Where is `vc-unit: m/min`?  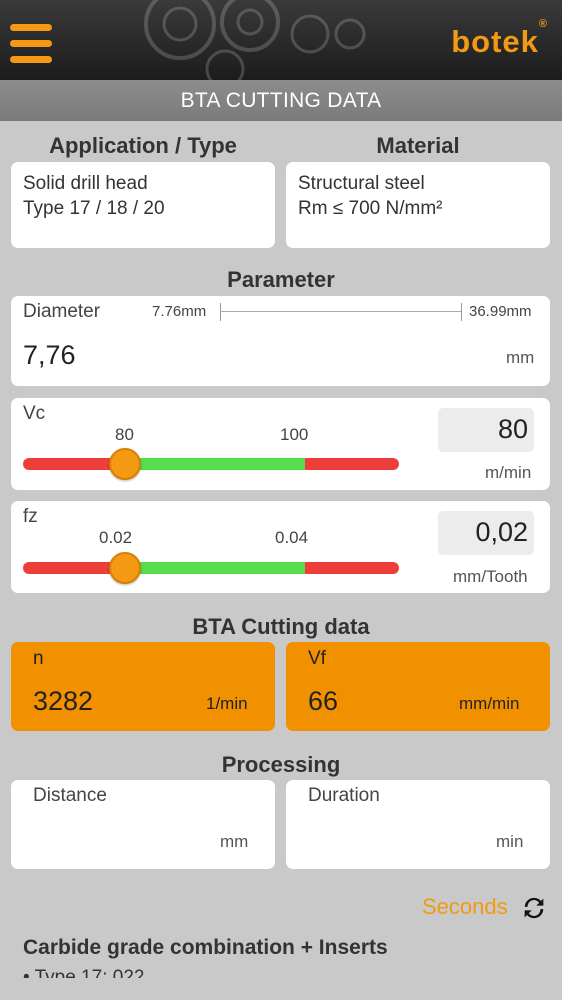
vc-unit: m/min is located at coordinates (508, 472).